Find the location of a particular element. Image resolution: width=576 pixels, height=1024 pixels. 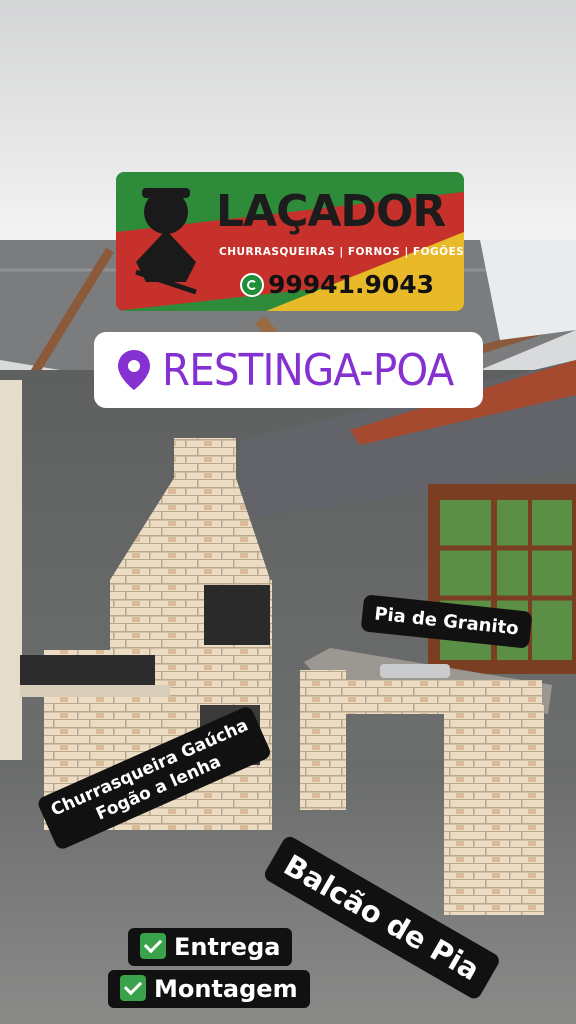

brand-subtitle: CHURRASQUEIRAS | FORNOS | FOGÕES is located at coordinates (341, 252).